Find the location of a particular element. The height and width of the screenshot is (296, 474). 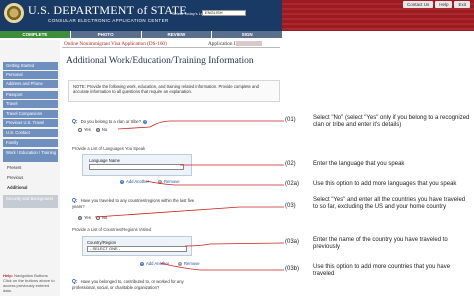

header-subtitle: CONSULAR ELECTRONIC APPLICATION CENTER is located at coordinates (108, 20).